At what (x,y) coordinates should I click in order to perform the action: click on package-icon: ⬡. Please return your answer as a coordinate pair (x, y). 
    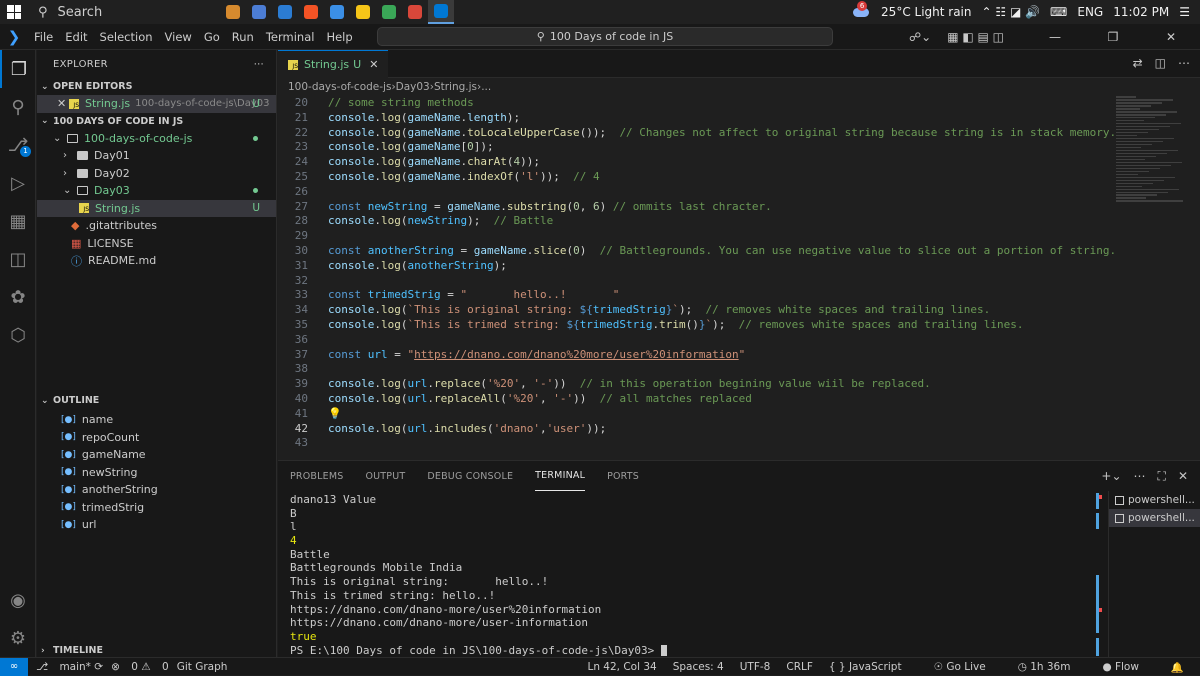
    Looking at the image, I should click on (18, 335).